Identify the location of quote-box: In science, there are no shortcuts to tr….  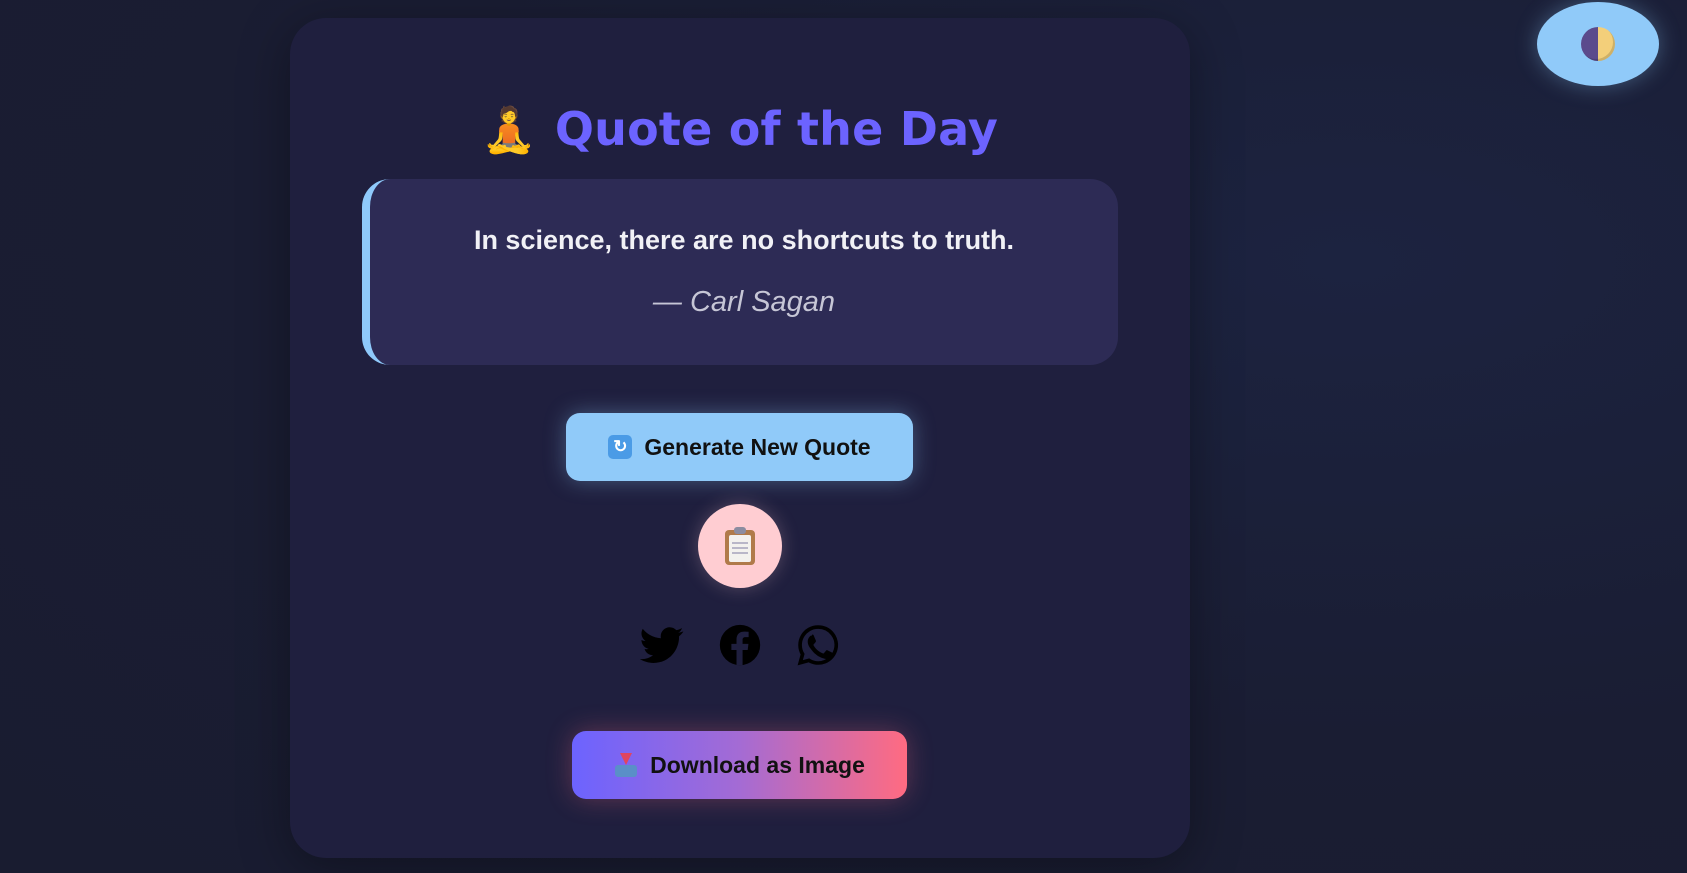
(740, 272).